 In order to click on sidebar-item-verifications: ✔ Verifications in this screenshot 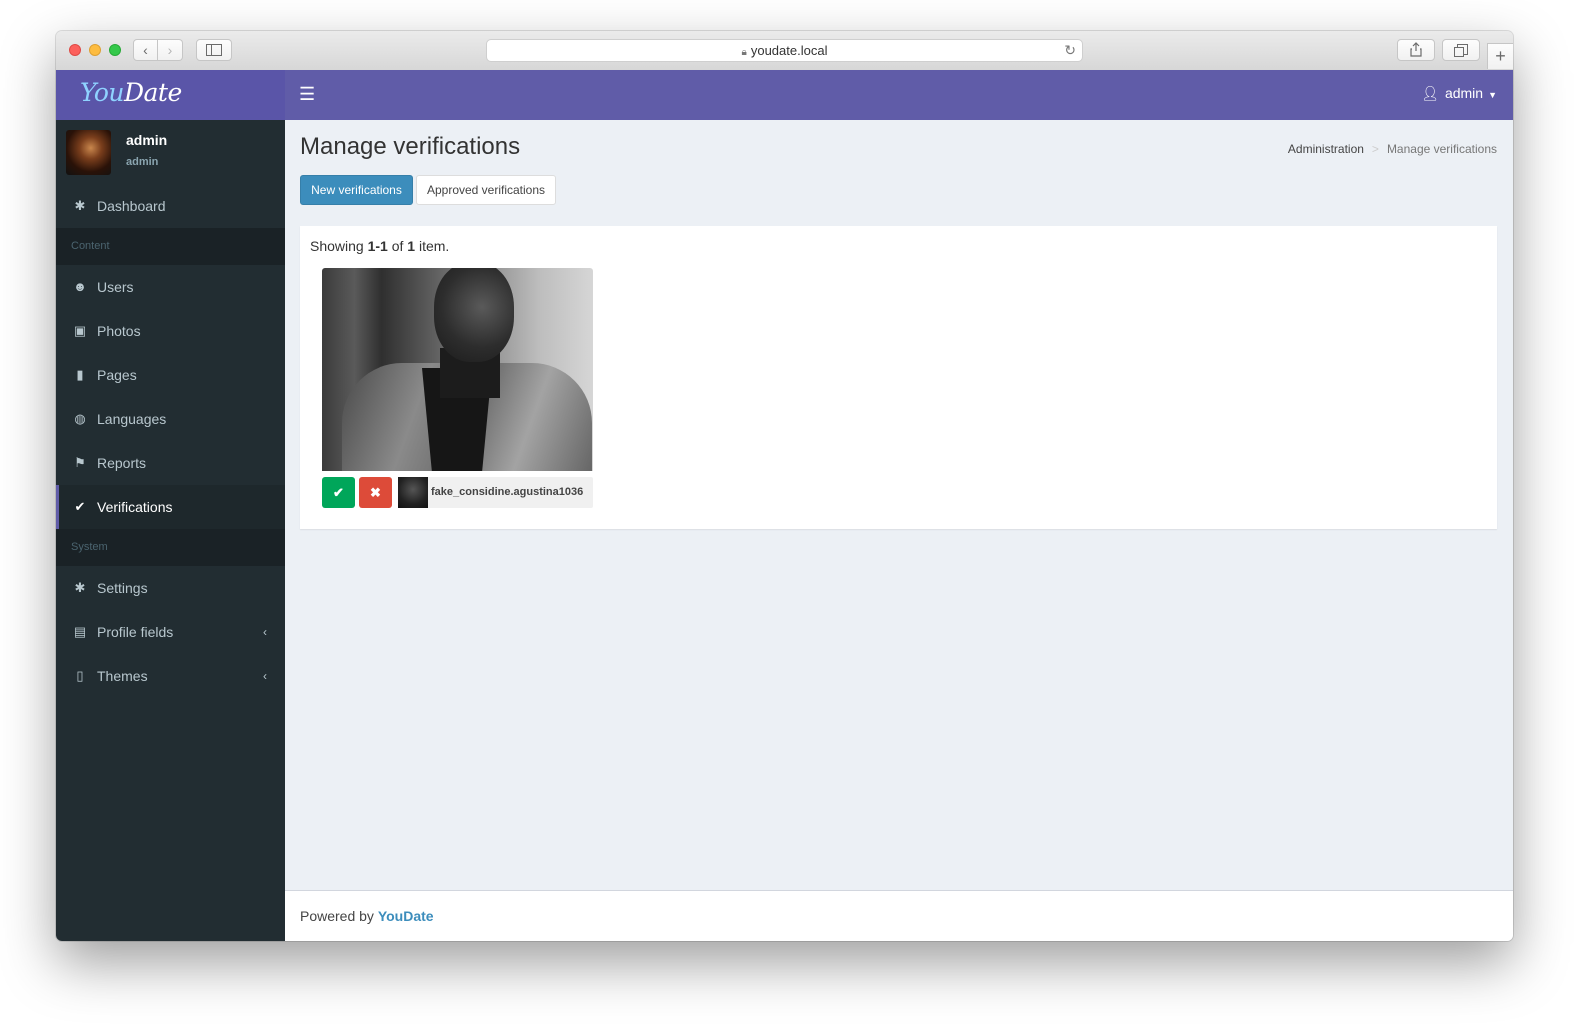, I will do `click(170, 507)`.